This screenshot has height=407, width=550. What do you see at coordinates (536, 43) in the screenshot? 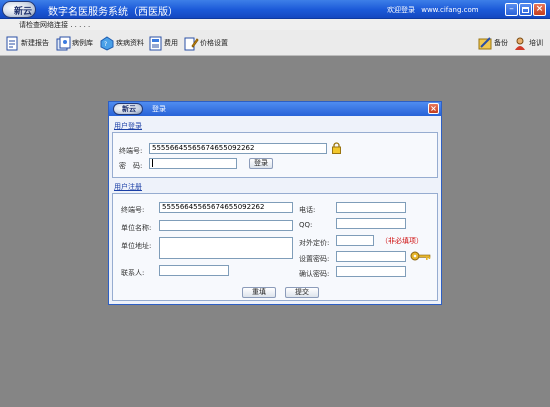
I see `training-label: 培训` at bounding box center [536, 43].